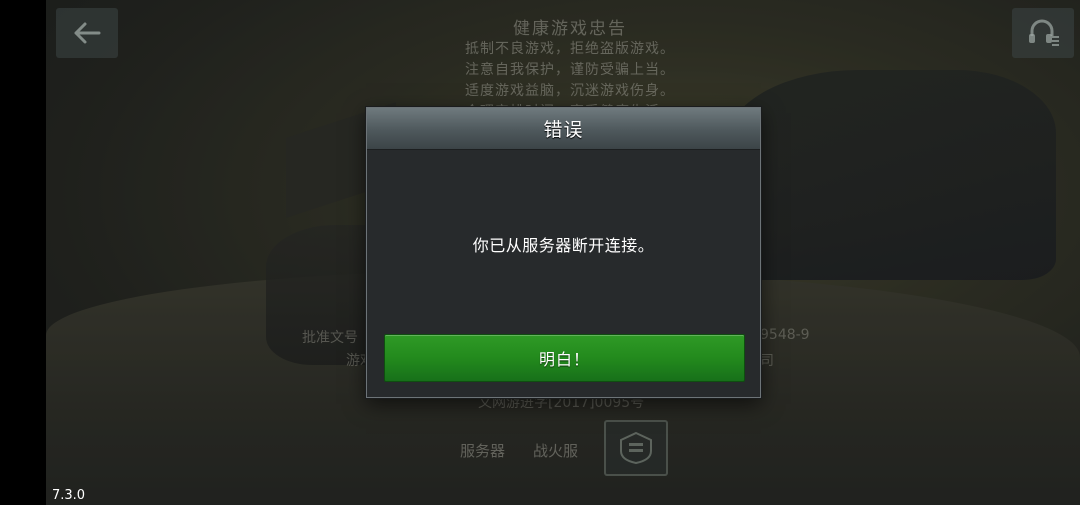  I want to click on dialog-message: 你已从服务器断开连接。, so click(563, 245).